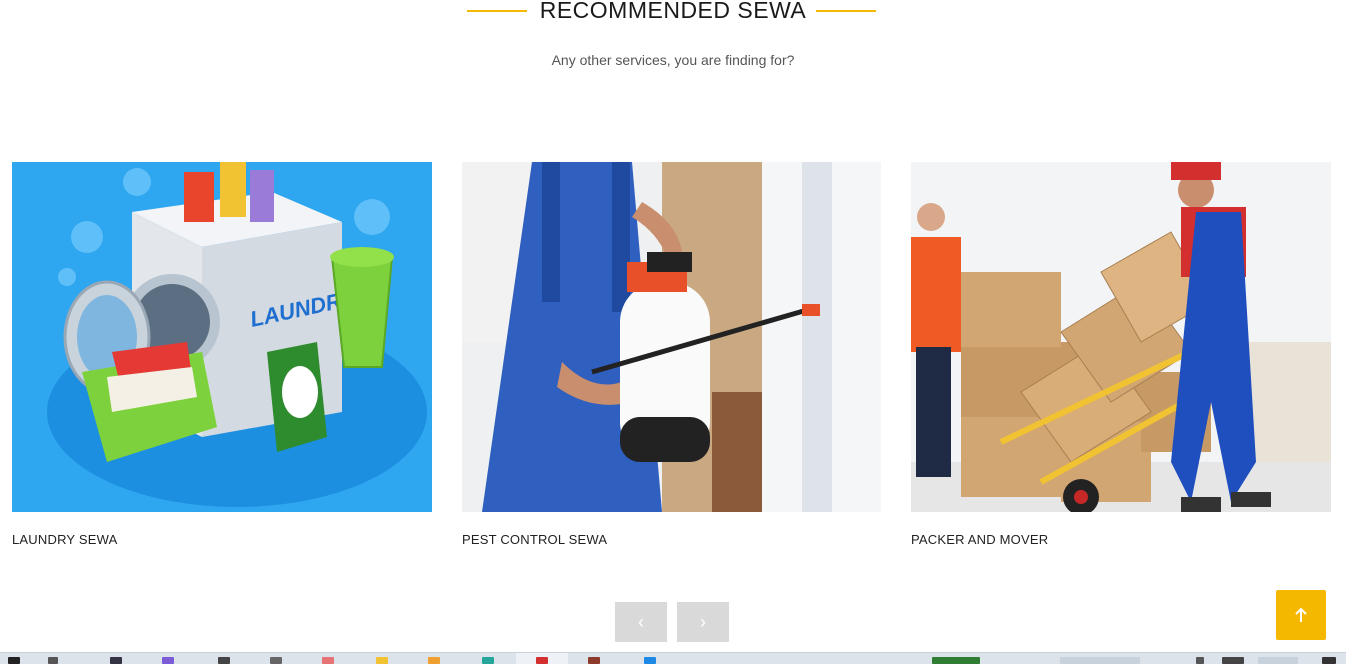 The height and width of the screenshot is (664, 1346). I want to click on arrow-up-icon, so click(1301, 614).